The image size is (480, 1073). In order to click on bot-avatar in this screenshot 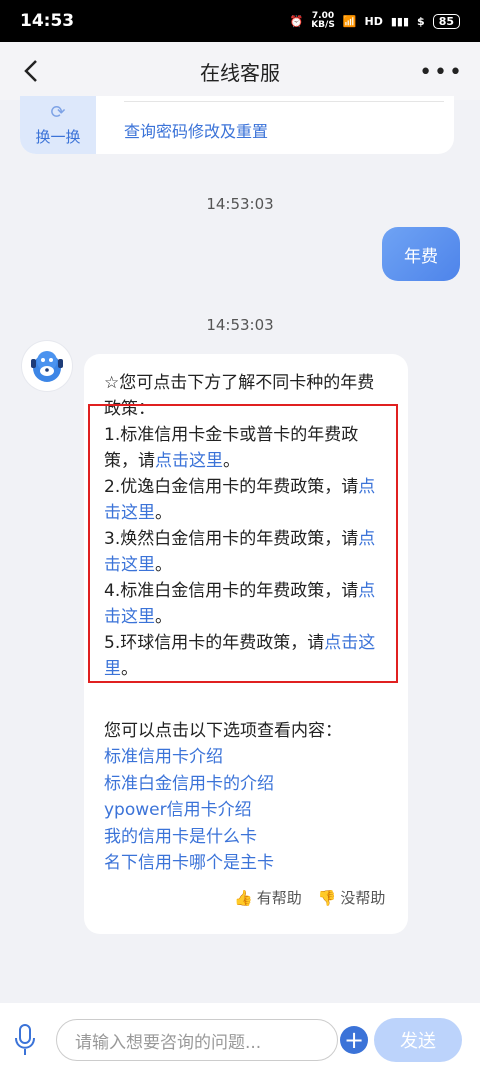, I will do `click(47, 366)`.